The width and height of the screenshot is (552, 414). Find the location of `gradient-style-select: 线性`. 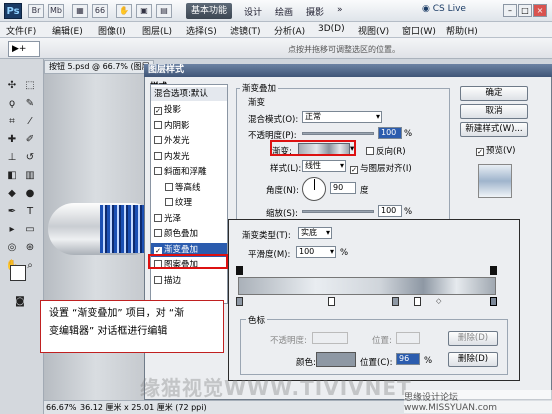

gradient-style-select: 线性 is located at coordinates (324, 166).